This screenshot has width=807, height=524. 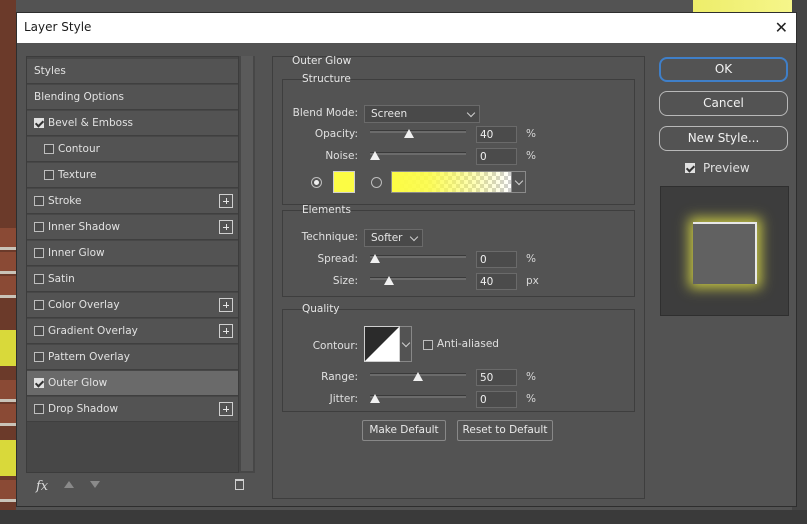 What do you see at coordinates (326, 210) in the screenshot?
I see `elements-title: Elements` at bounding box center [326, 210].